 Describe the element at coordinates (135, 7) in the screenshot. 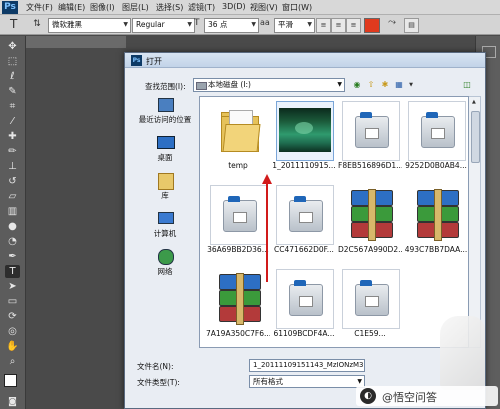

I see `menu-layer: 图层(L)` at that location.